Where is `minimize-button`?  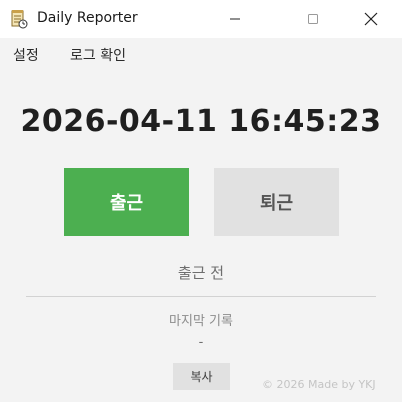
minimize-button is located at coordinates (235, 19).